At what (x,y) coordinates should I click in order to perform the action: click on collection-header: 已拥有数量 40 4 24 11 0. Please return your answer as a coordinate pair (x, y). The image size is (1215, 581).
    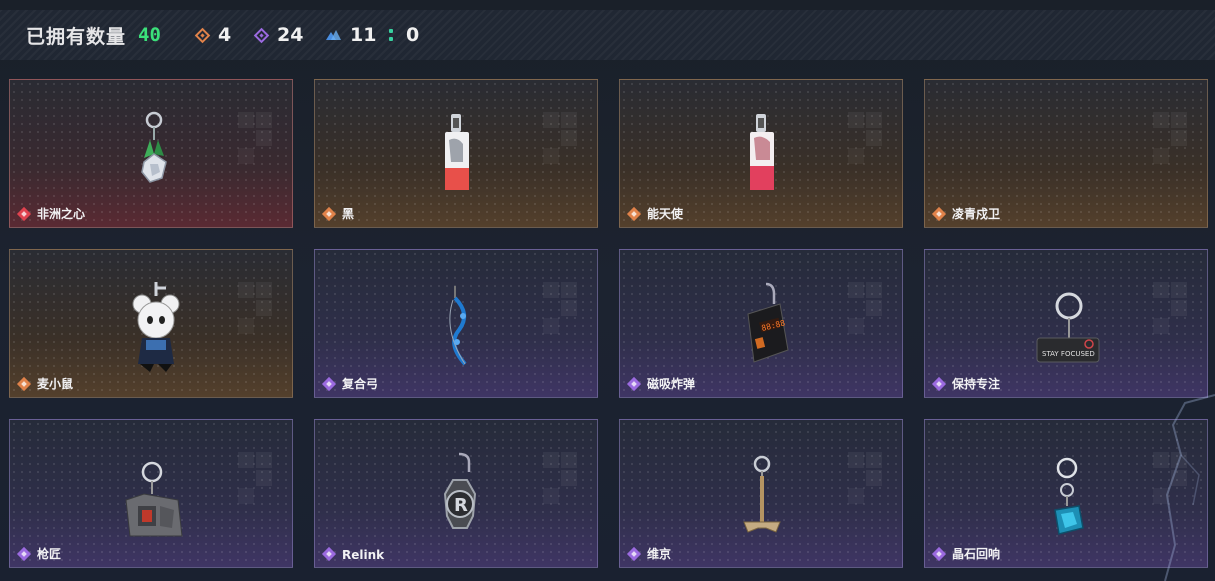
    Looking at the image, I should click on (607, 35).